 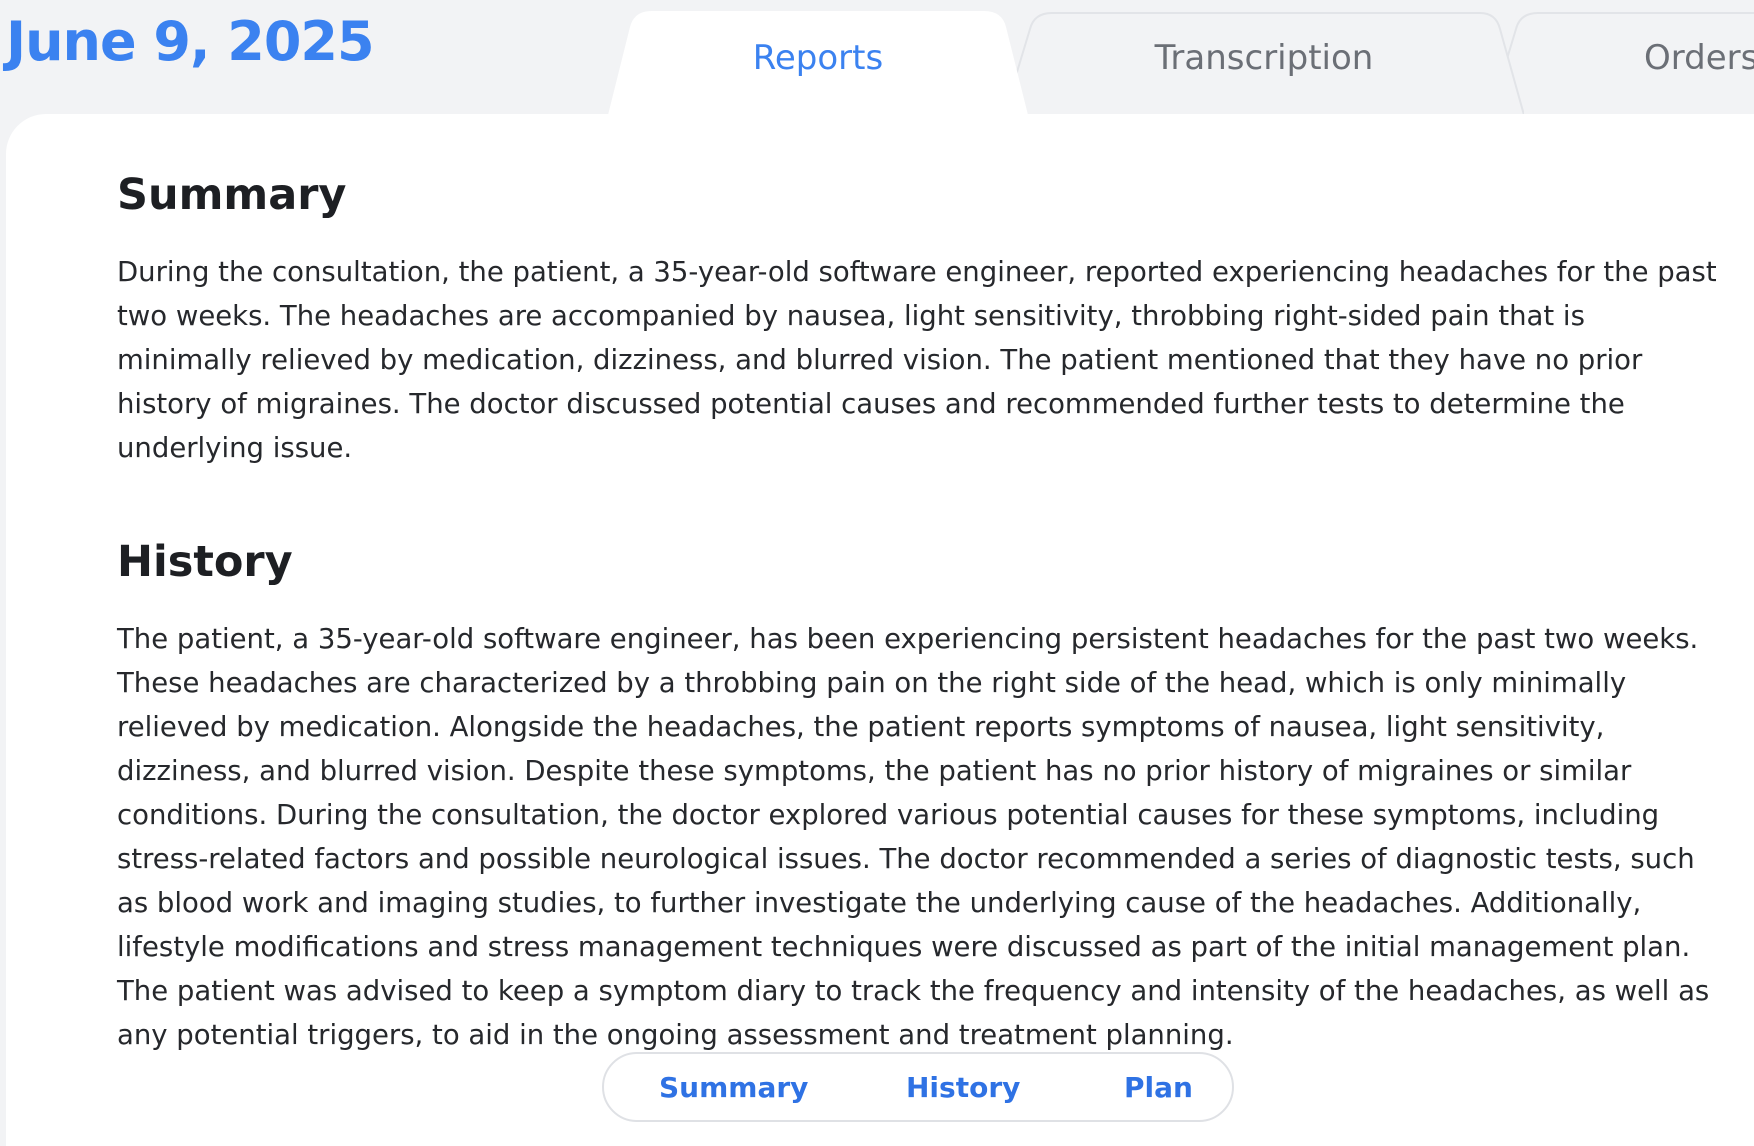 What do you see at coordinates (1264, 58) in the screenshot?
I see `tab-transcription-label: Transcription` at bounding box center [1264, 58].